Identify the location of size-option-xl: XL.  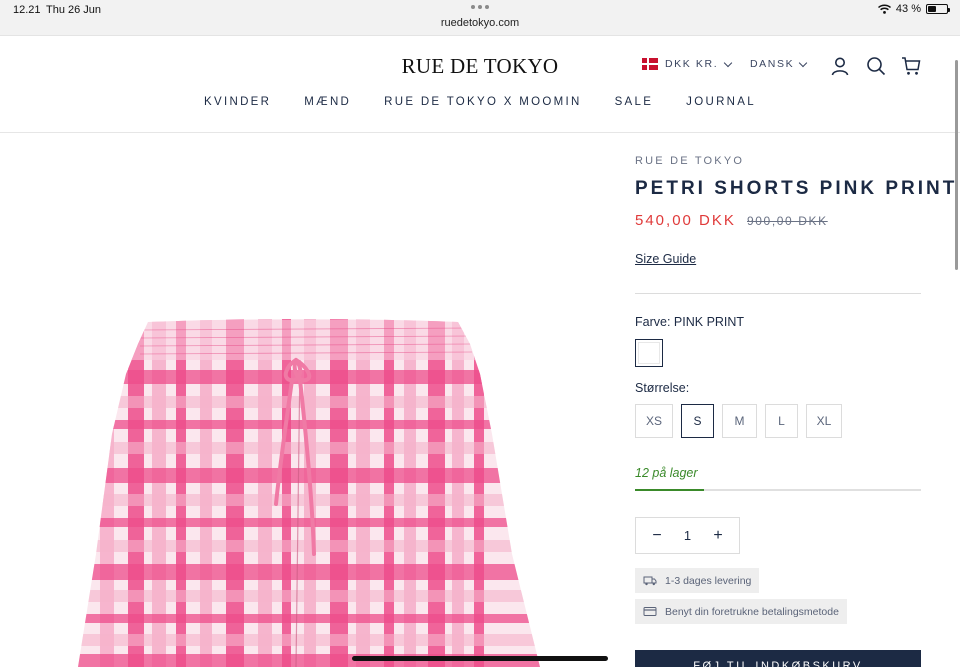
(824, 421).